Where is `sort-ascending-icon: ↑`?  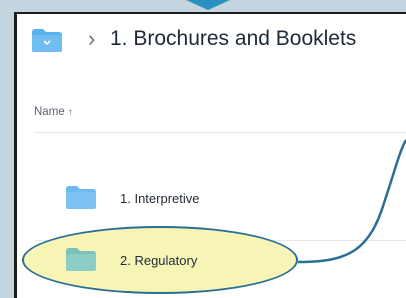
sort-ascending-icon: ↑ is located at coordinates (70, 112).